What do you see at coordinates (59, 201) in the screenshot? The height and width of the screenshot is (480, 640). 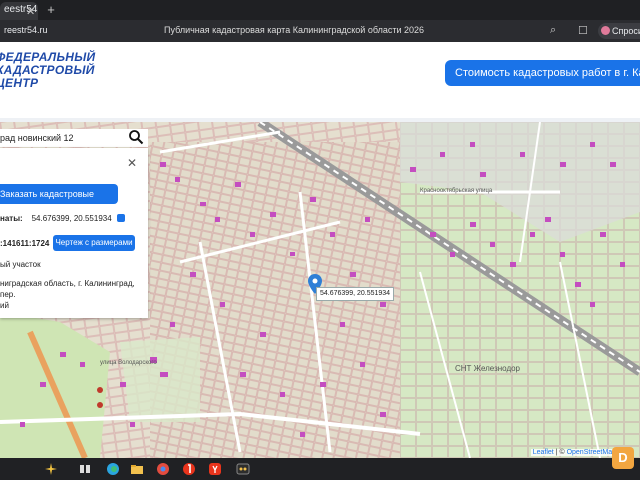 I see `order-cadastral-works-button: Заказать кадастровые работы` at bounding box center [59, 201].